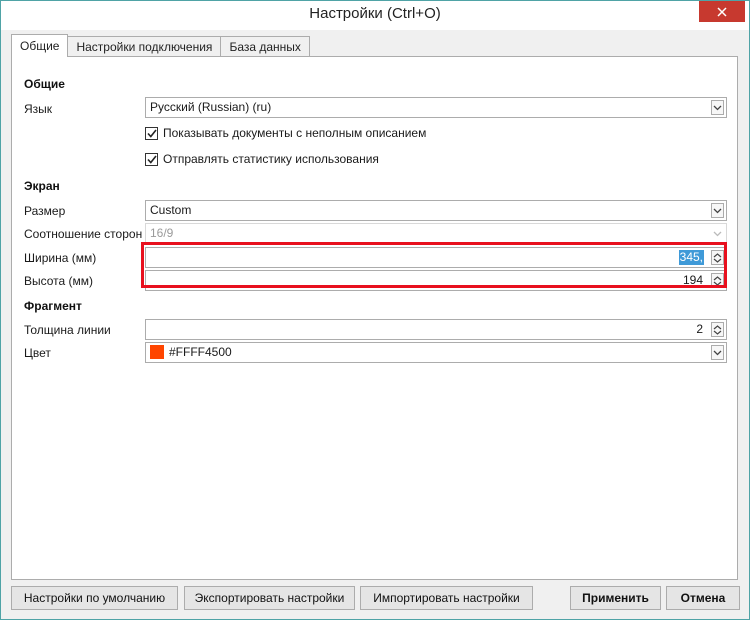 This screenshot has height=620, width=750. What do you see at coordinates (171, 210) in the screenshot?
I see `size-value: Custom` at bounding box center [171, 210].